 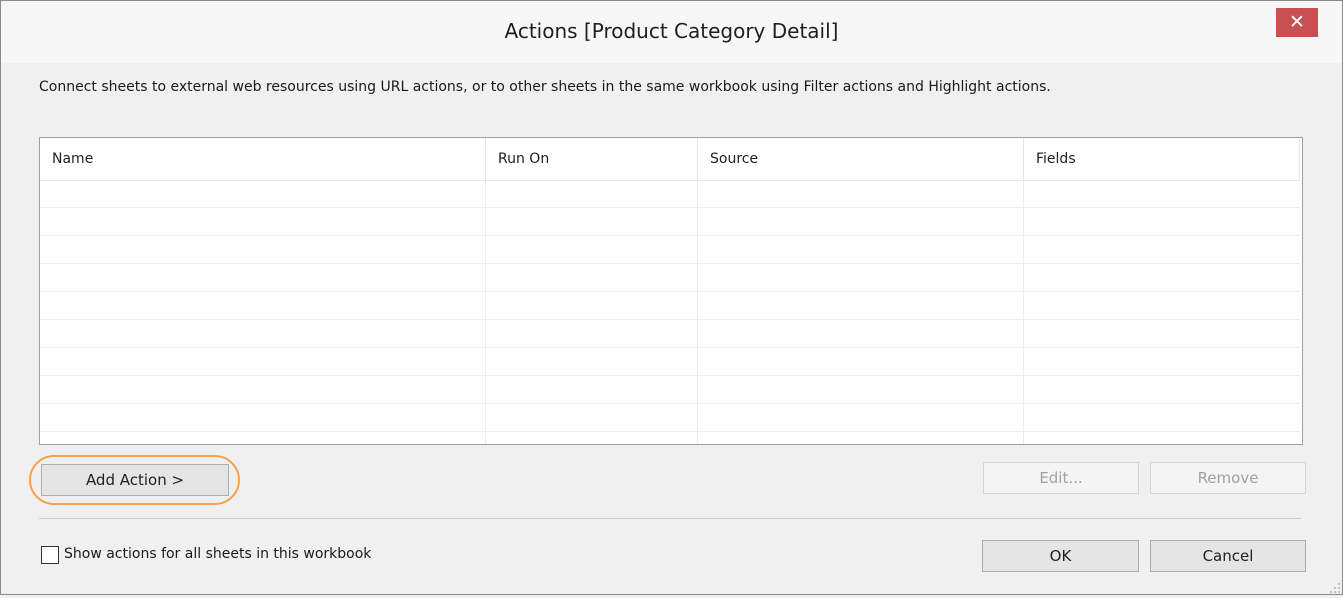 What do you see at coordinates (592, 159) in the screenshot?
I see `column-header-run-on: Run On` at bounding box center [592, 159].